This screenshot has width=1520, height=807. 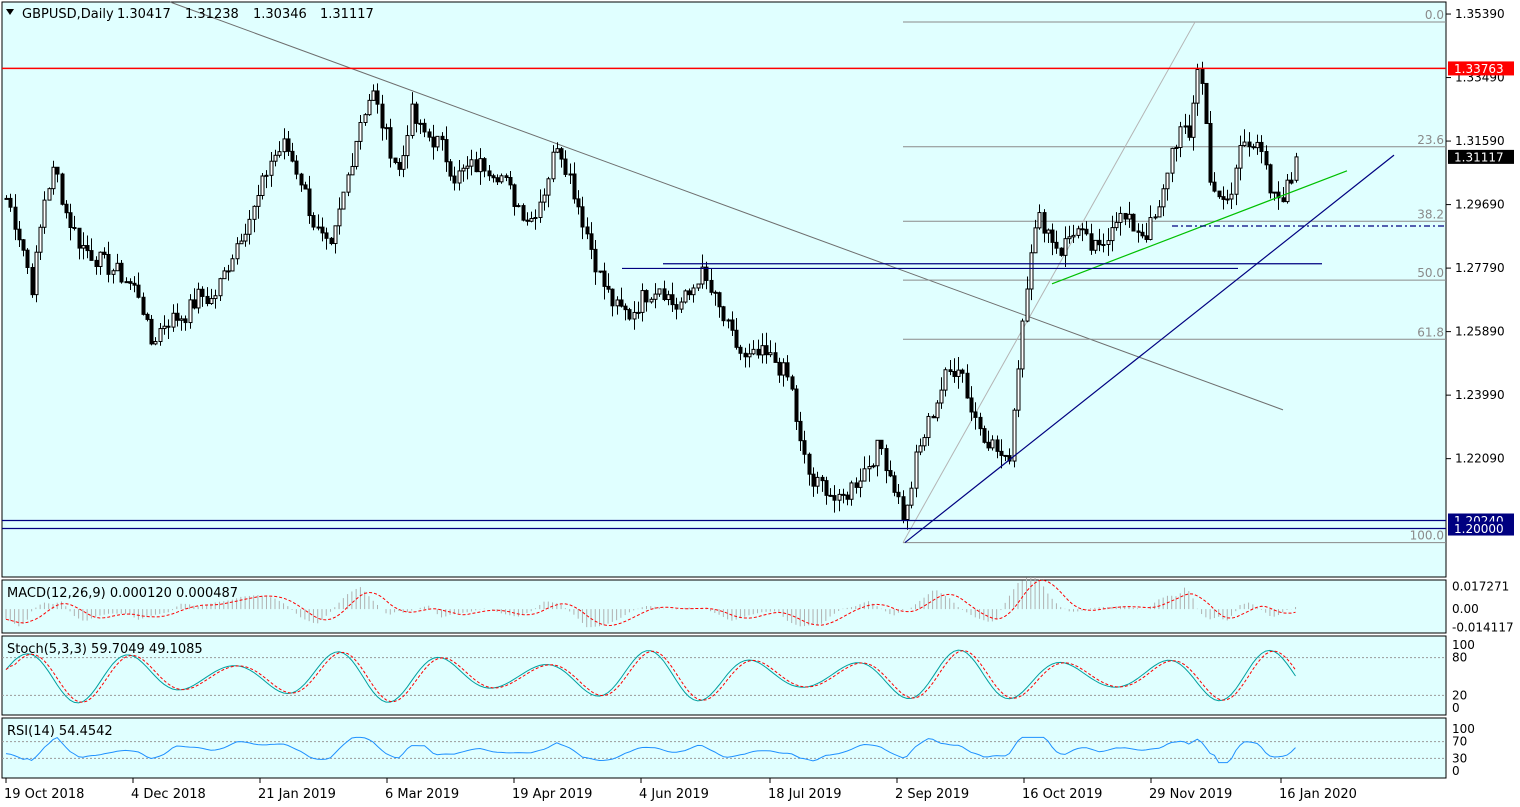 I want to click on stoch-panel, so click(x=724, y=675).